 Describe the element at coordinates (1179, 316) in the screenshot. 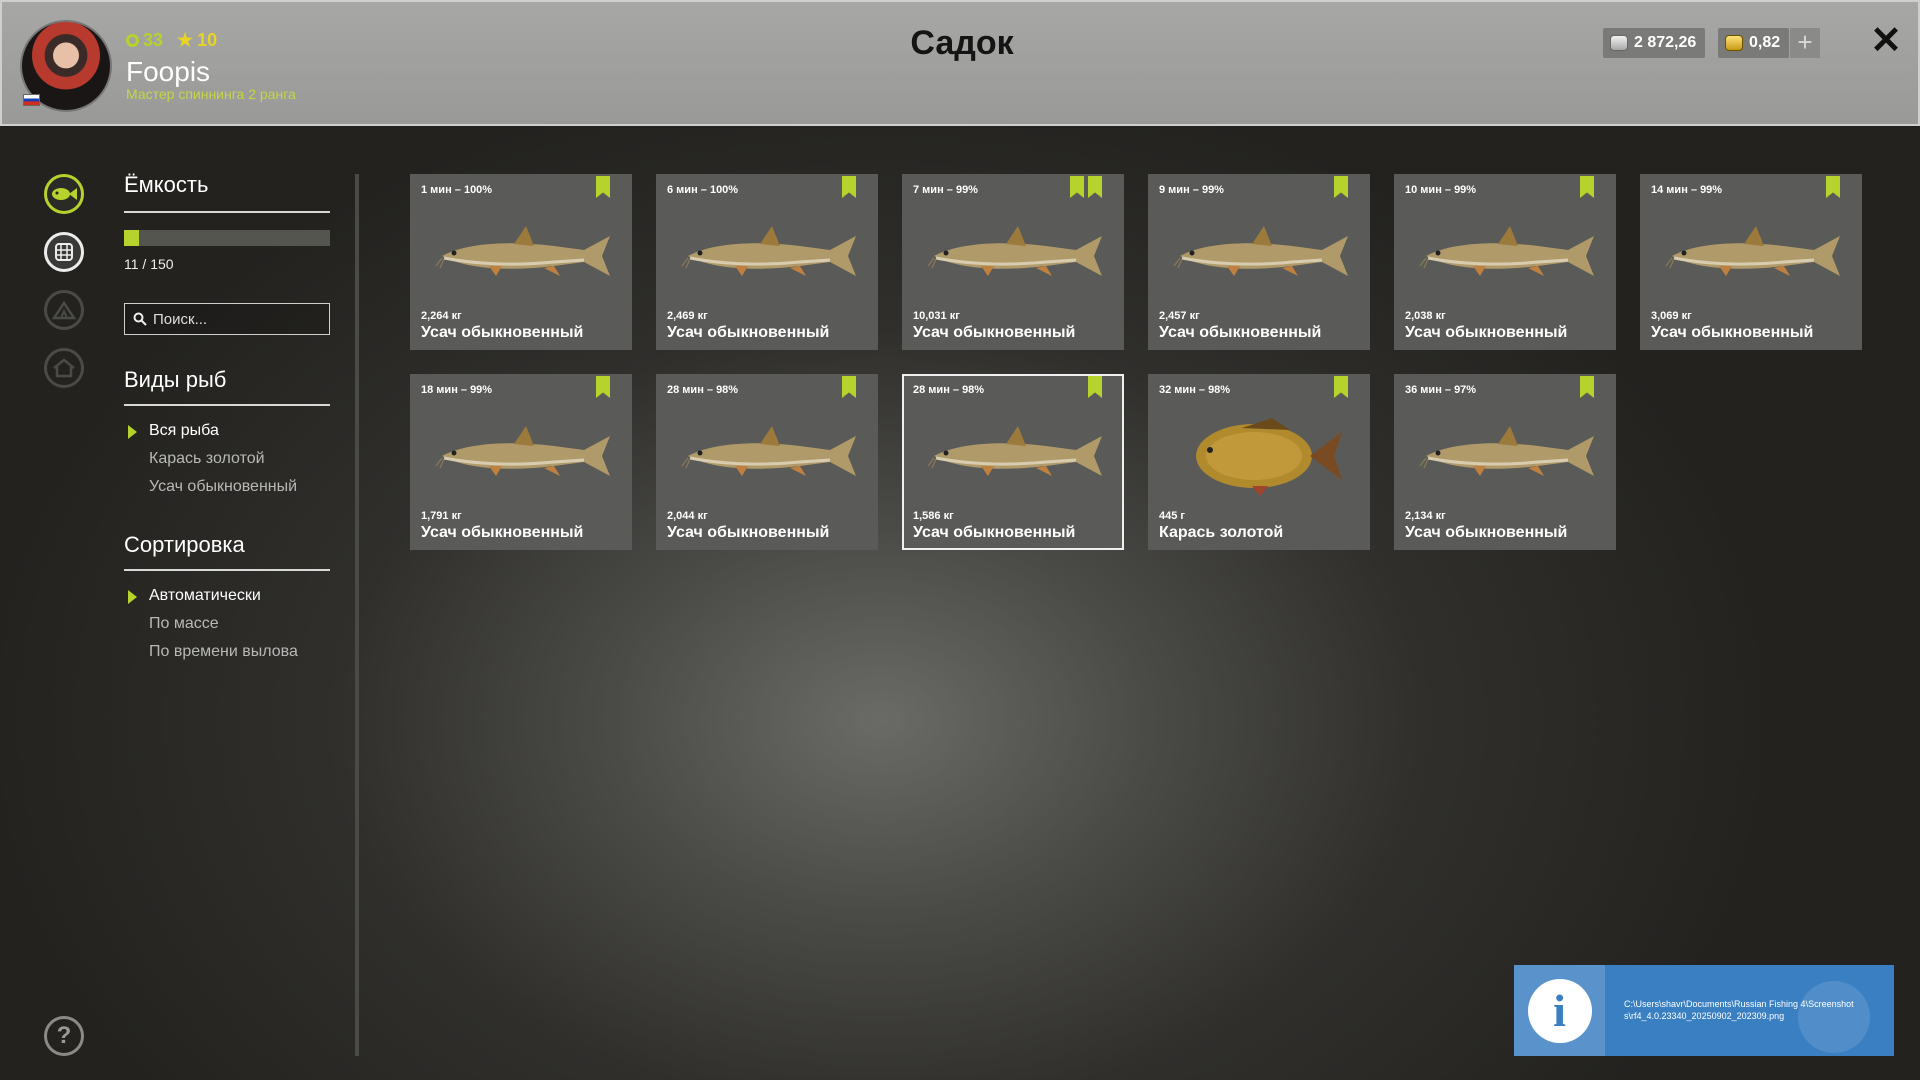

I see `fish-weight: 2,457 кг` at that location.